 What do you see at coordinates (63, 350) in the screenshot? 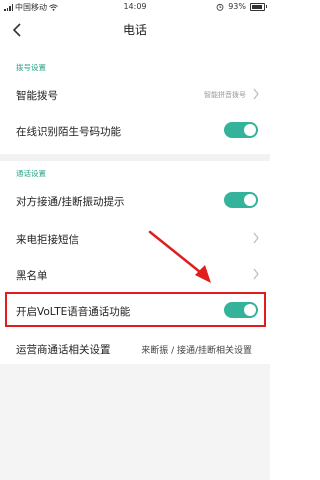
I see `row-label: 运营商通话相关设置` at bounding box center [63, 350].